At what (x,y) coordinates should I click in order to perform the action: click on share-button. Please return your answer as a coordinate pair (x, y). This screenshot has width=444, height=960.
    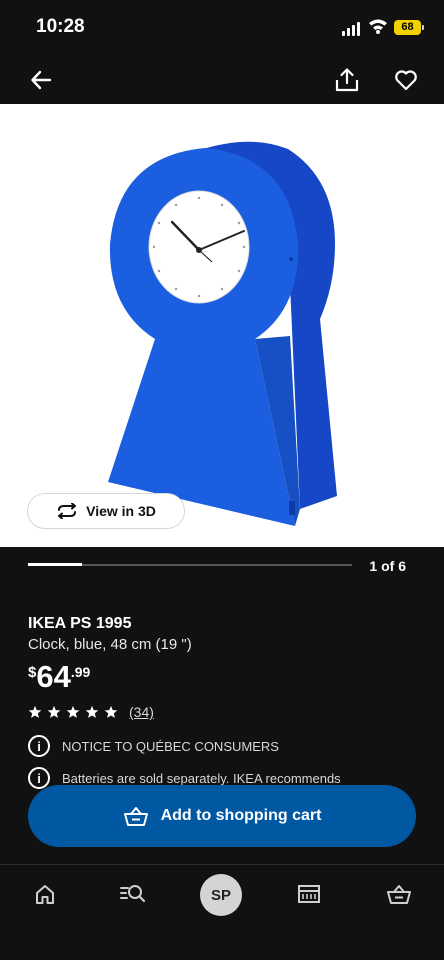
    Looking at the image, I should click on (347, 80).